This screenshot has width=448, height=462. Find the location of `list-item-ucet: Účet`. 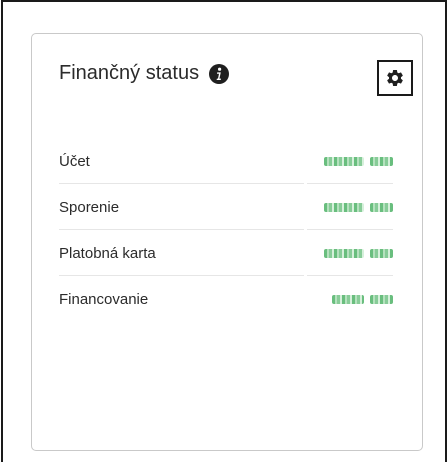

list-item-ucet: Účet is located at coordinates (226, 161).